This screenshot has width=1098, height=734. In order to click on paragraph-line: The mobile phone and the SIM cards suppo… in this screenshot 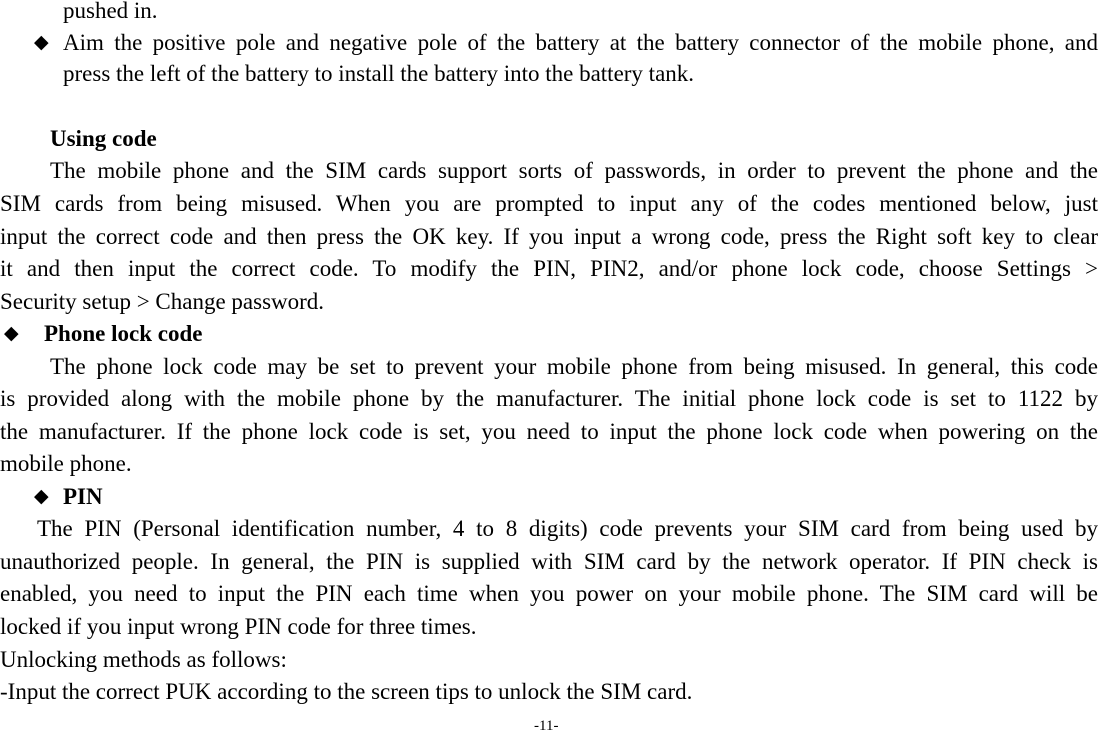, I will do `click(574, 170)`.